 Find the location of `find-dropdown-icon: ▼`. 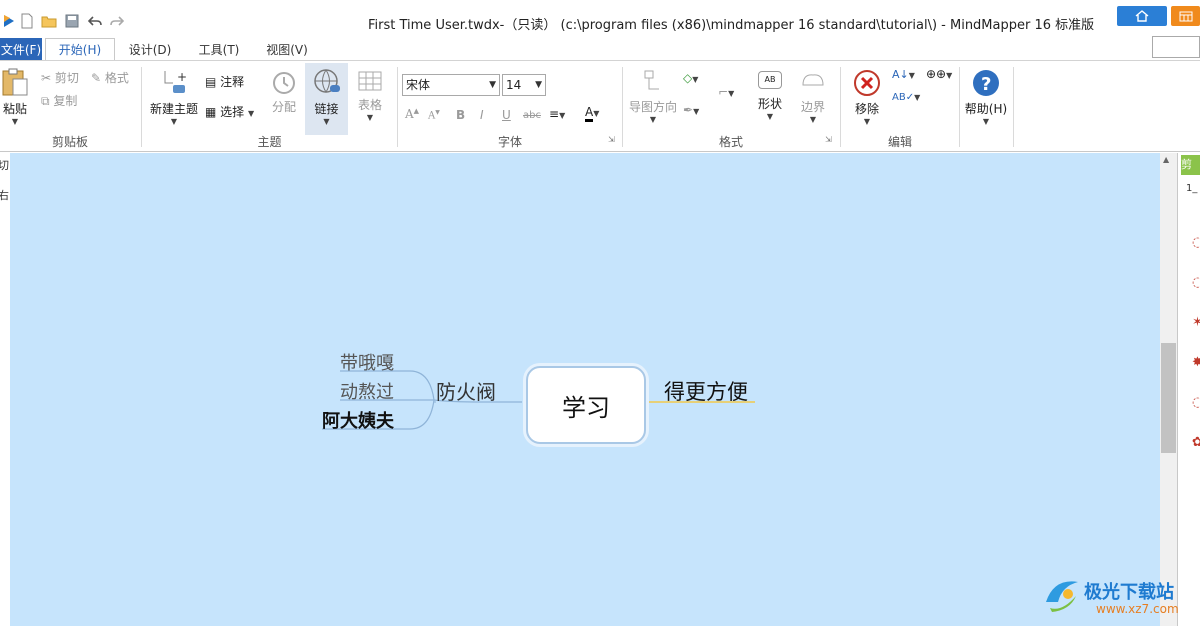

find-dropdown-icon: ▼ is located at coordinates (949, 75).